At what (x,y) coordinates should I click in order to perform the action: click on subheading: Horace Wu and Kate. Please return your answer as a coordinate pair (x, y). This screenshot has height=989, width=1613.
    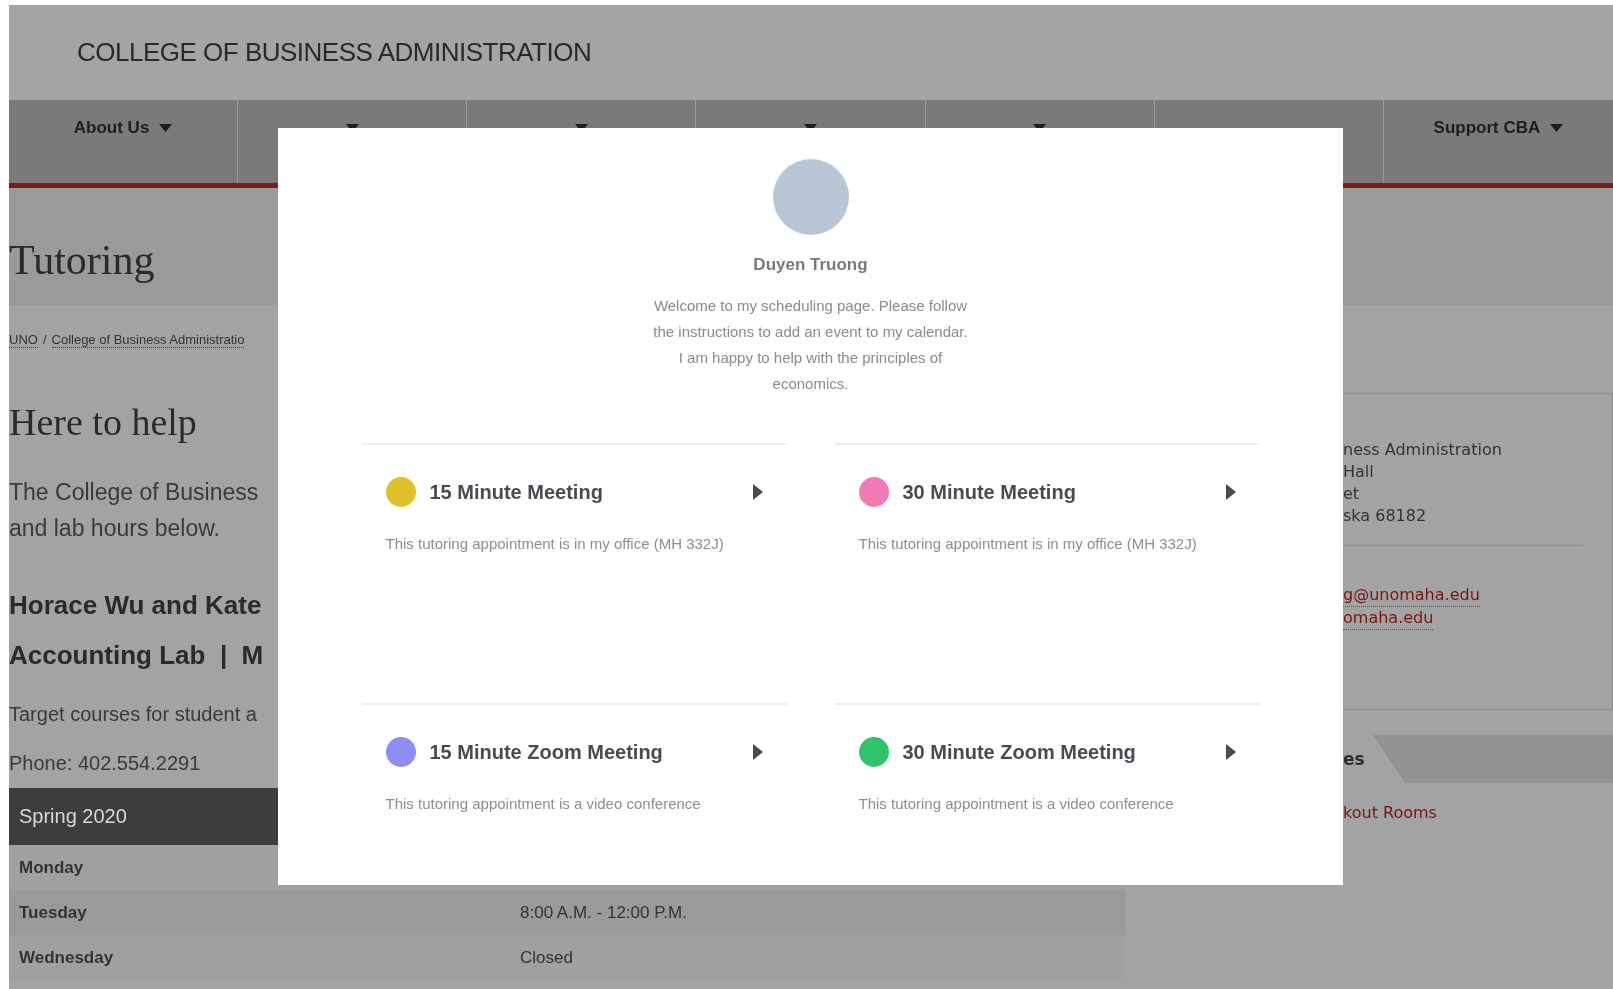
    Looking at the image, I should click on (135, 605).